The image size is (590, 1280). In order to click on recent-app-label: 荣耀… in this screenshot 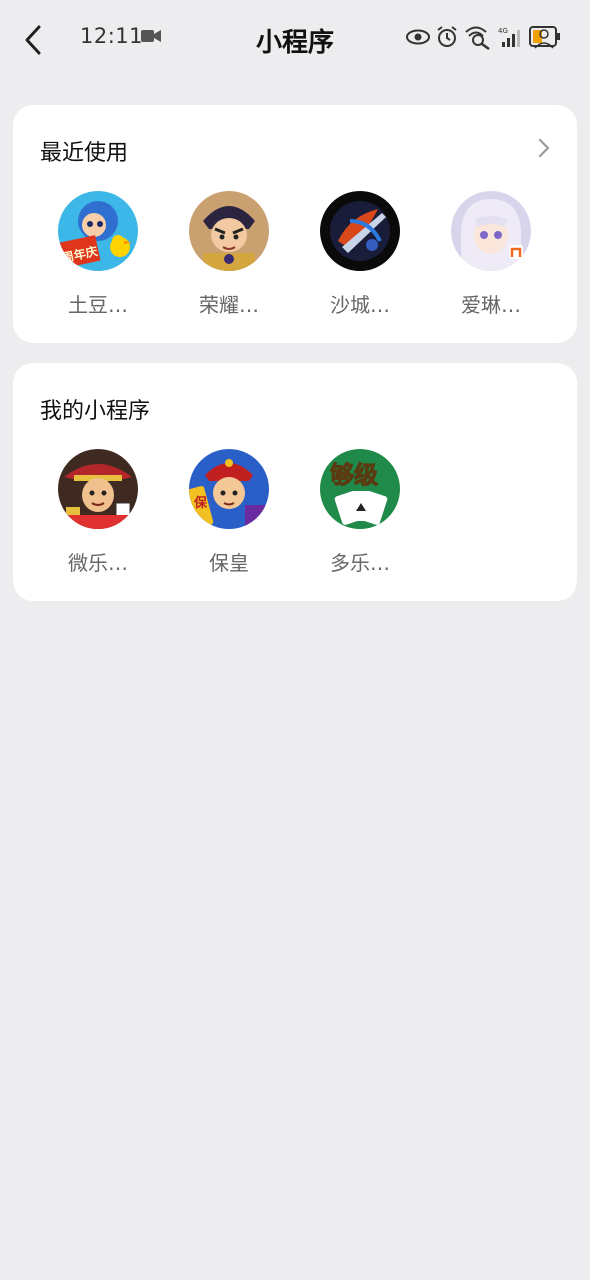, I will do `click(229, 305)`.